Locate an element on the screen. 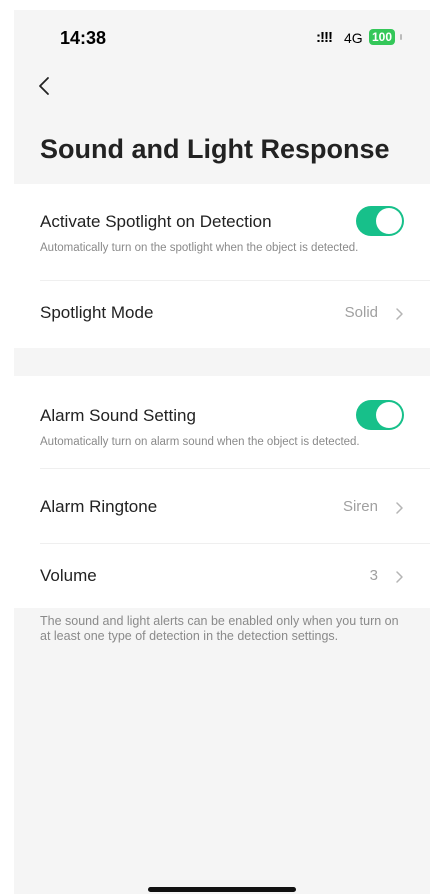 Image resolution: width=438 pixels, height=894 pixels. battery-icon: 100 is located at coordinates (382, 37).